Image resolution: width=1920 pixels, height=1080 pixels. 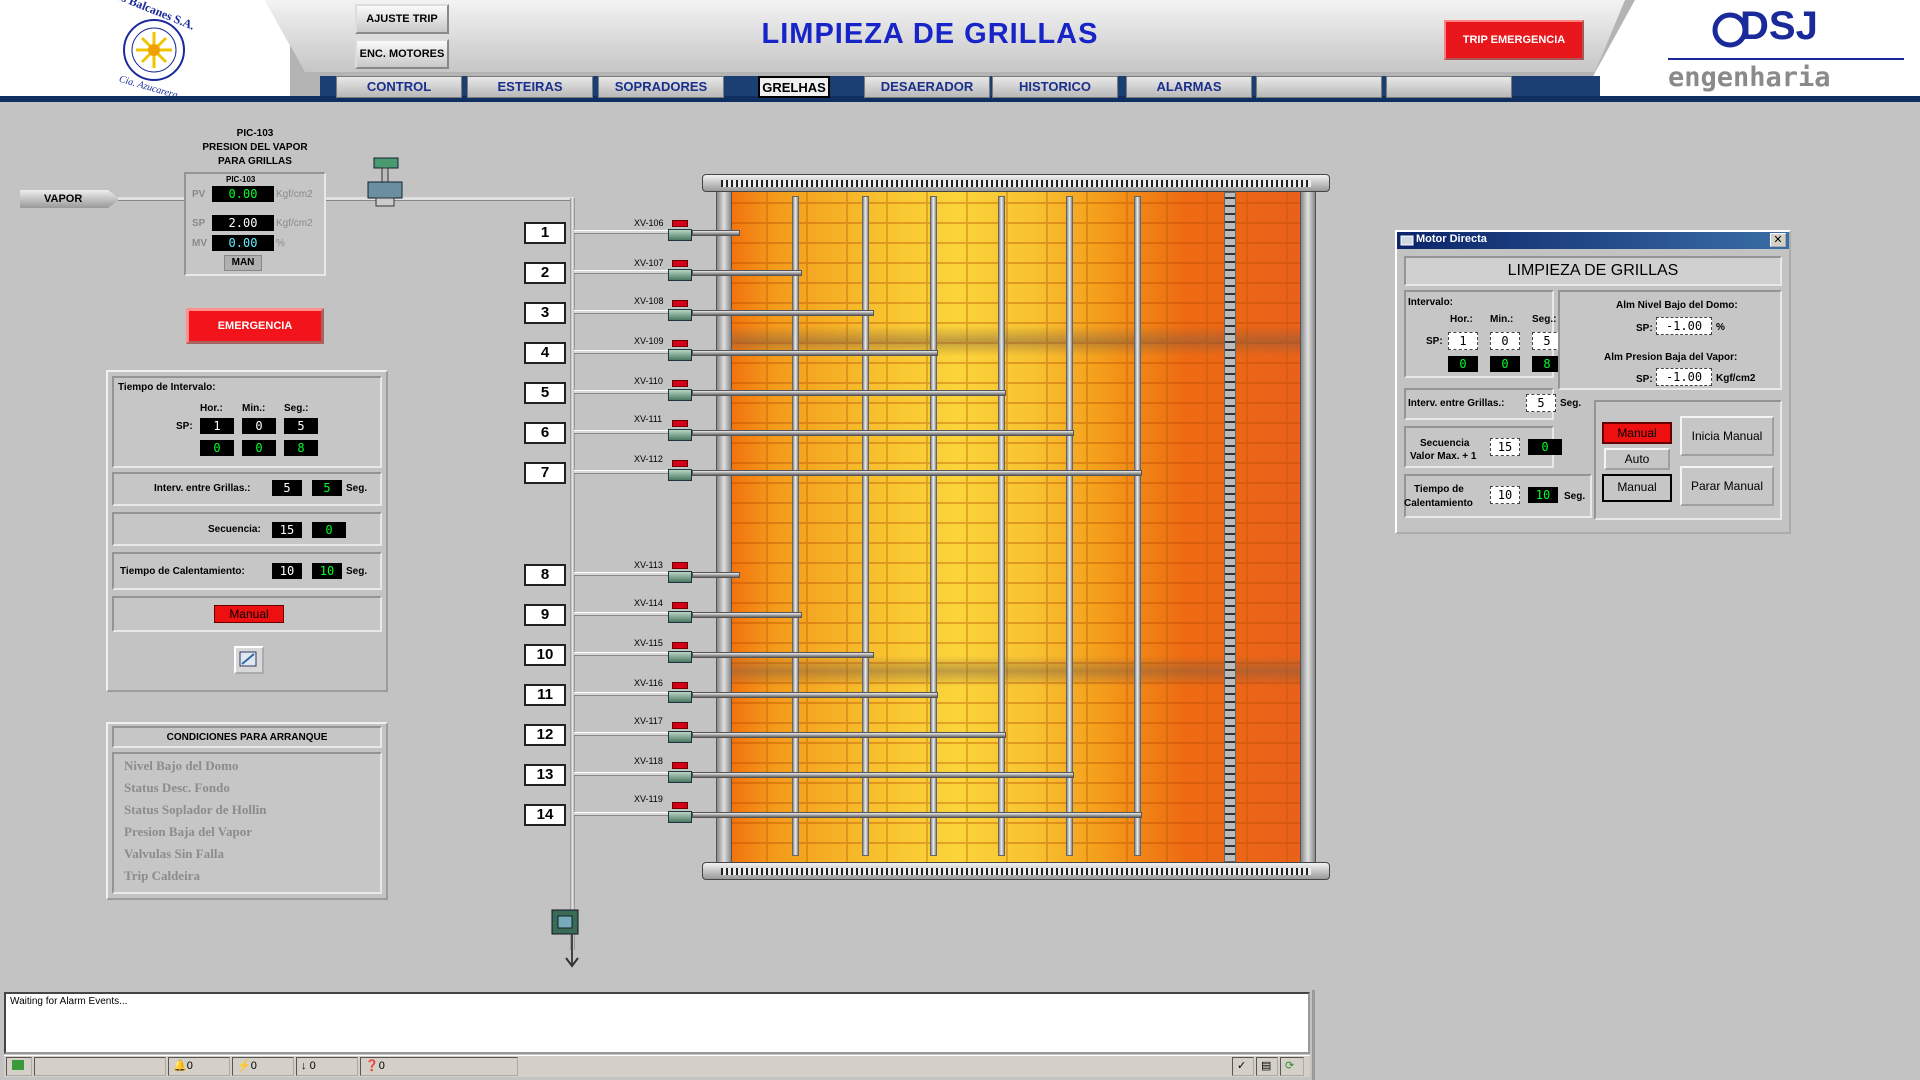 I want to click on refresh-button: ⟳, so click(x=1292, y=1066).